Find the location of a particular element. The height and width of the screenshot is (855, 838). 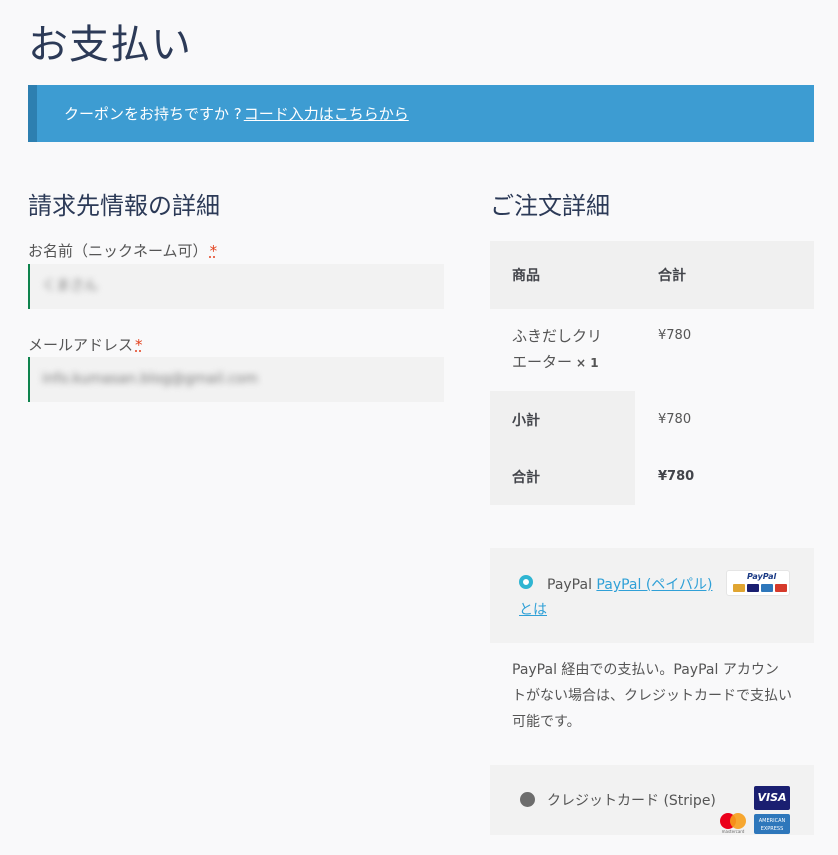

billing-heading: 請求先情報の詳細 is located at coordinates (124, 206).